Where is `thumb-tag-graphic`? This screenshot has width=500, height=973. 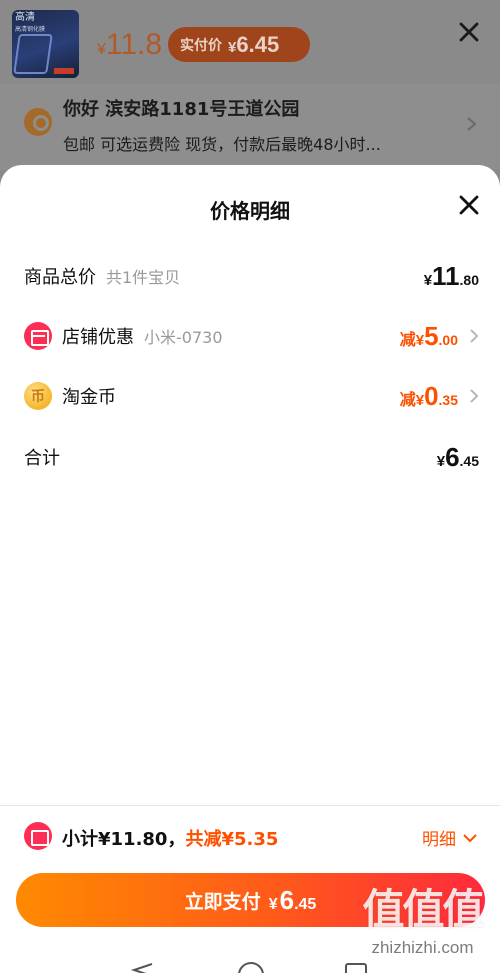
thumb-tag-graphic is located at coordinates (64, 71).